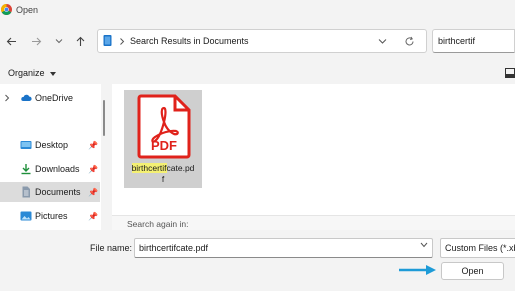 The width and height of the screenshot is (515, 291). I want to click on sidebar-item-desktop: Desktop 📌, so click(50, 145).